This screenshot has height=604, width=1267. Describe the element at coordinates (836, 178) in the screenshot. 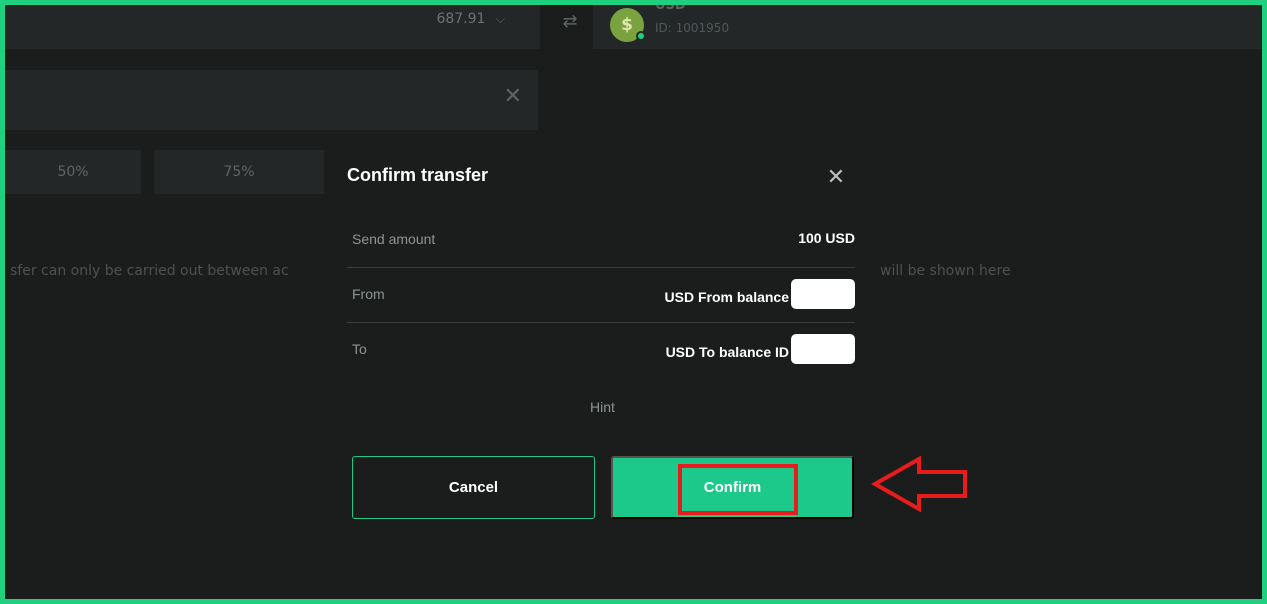

I see `close-icon: ✕` at that location.